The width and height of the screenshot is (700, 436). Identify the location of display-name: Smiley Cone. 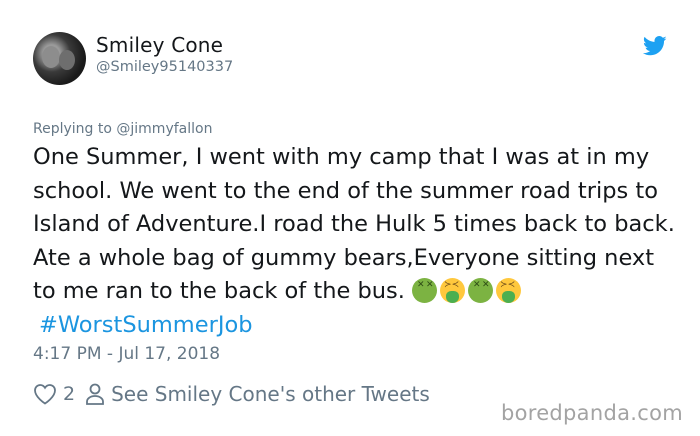
(159, 45).